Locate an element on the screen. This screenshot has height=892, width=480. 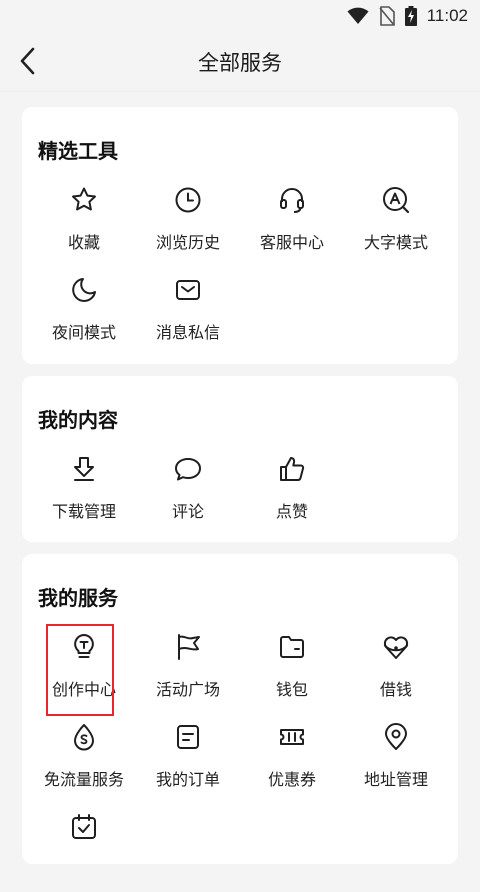
flag-icon is located at coordinates (188, 647).